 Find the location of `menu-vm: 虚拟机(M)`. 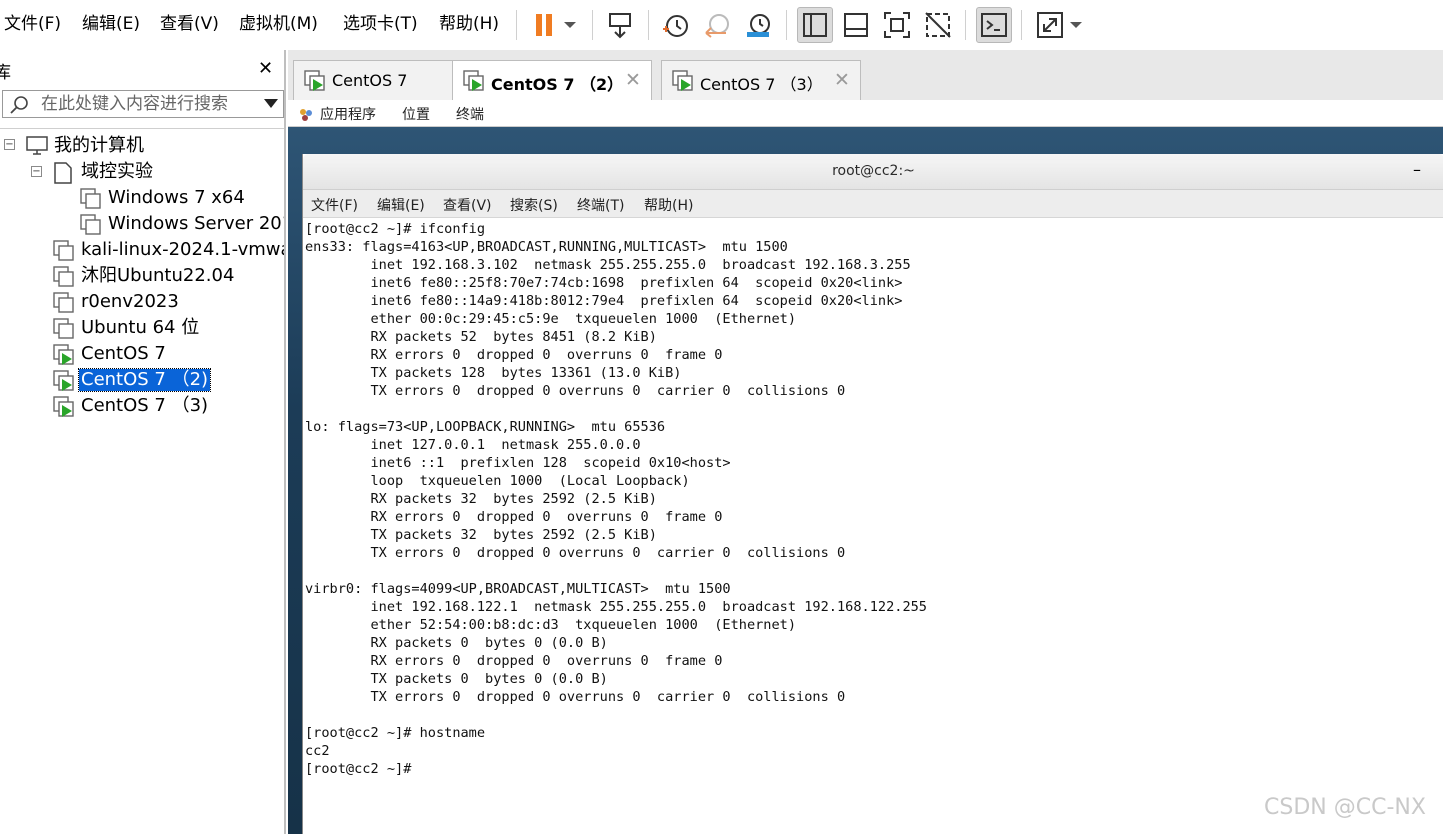

menu-vm: 虚拟机(M) is located at coordinates (278, 24).